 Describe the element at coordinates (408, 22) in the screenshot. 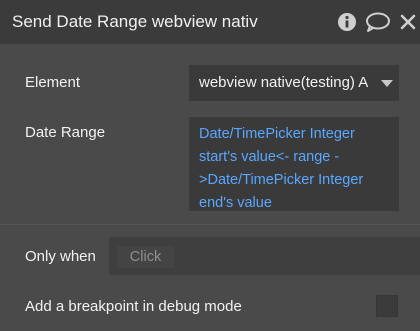

I see `close-icon` at that location.